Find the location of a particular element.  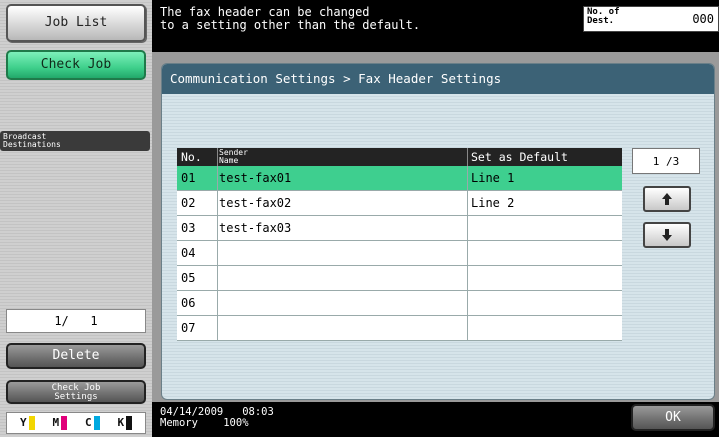

table-header: No. Sender Name Set as Default is located at coordinates (399, 157).